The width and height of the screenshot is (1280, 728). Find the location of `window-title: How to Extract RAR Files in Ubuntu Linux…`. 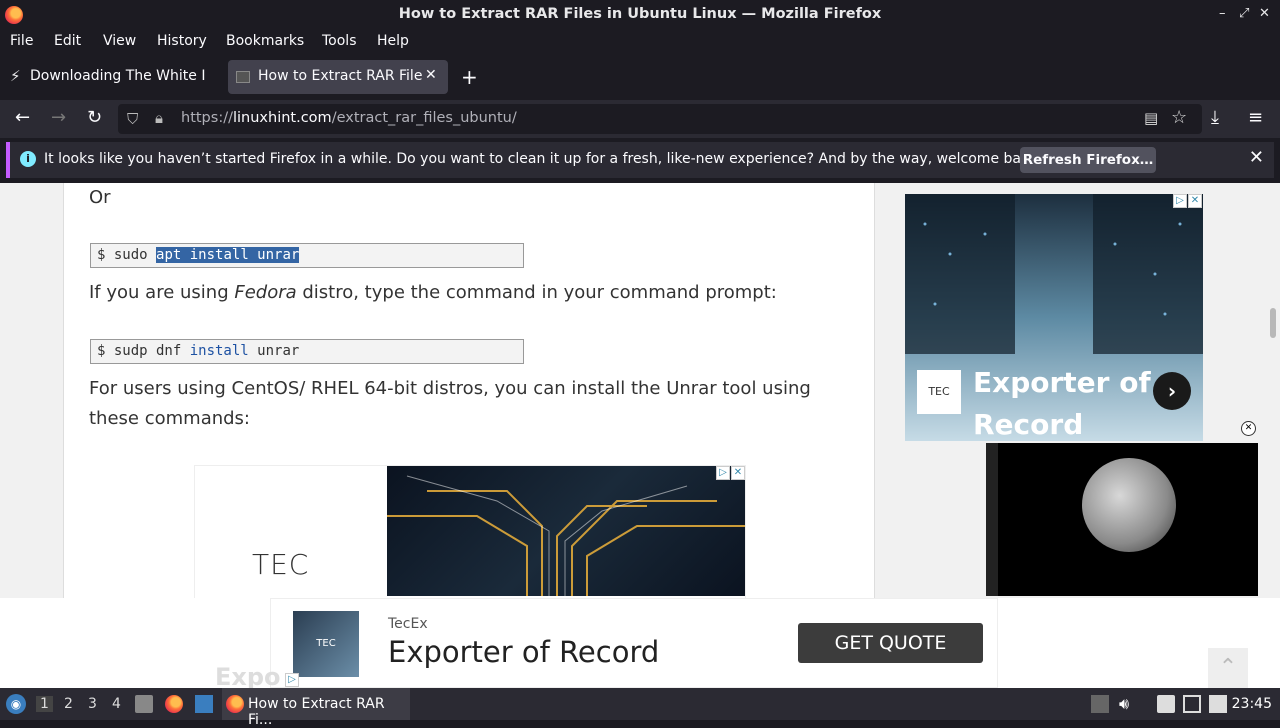

window-title: How to Extract RAR Files in Ubuntu Linux… is located at coordinates (640, 14).